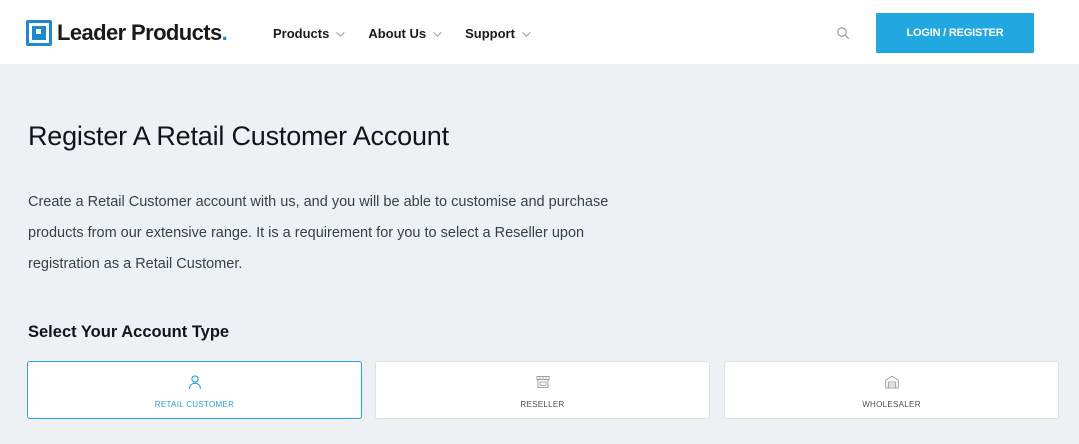  I want to click on account-type-selector: RETAIL CUSTOMER RESELLER WHOLESALER, so click(543, 390).